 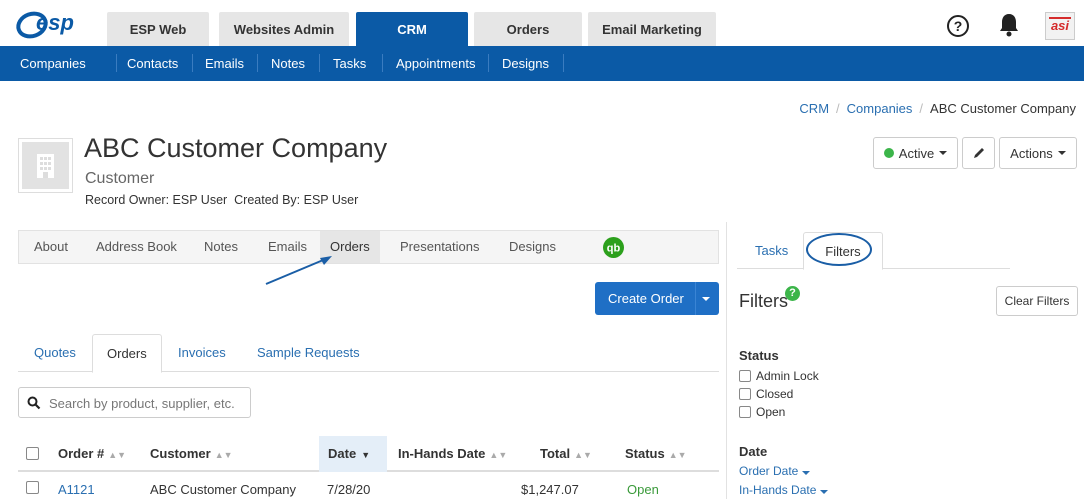 I want to click on edit-button, so click(x=978, y=153).